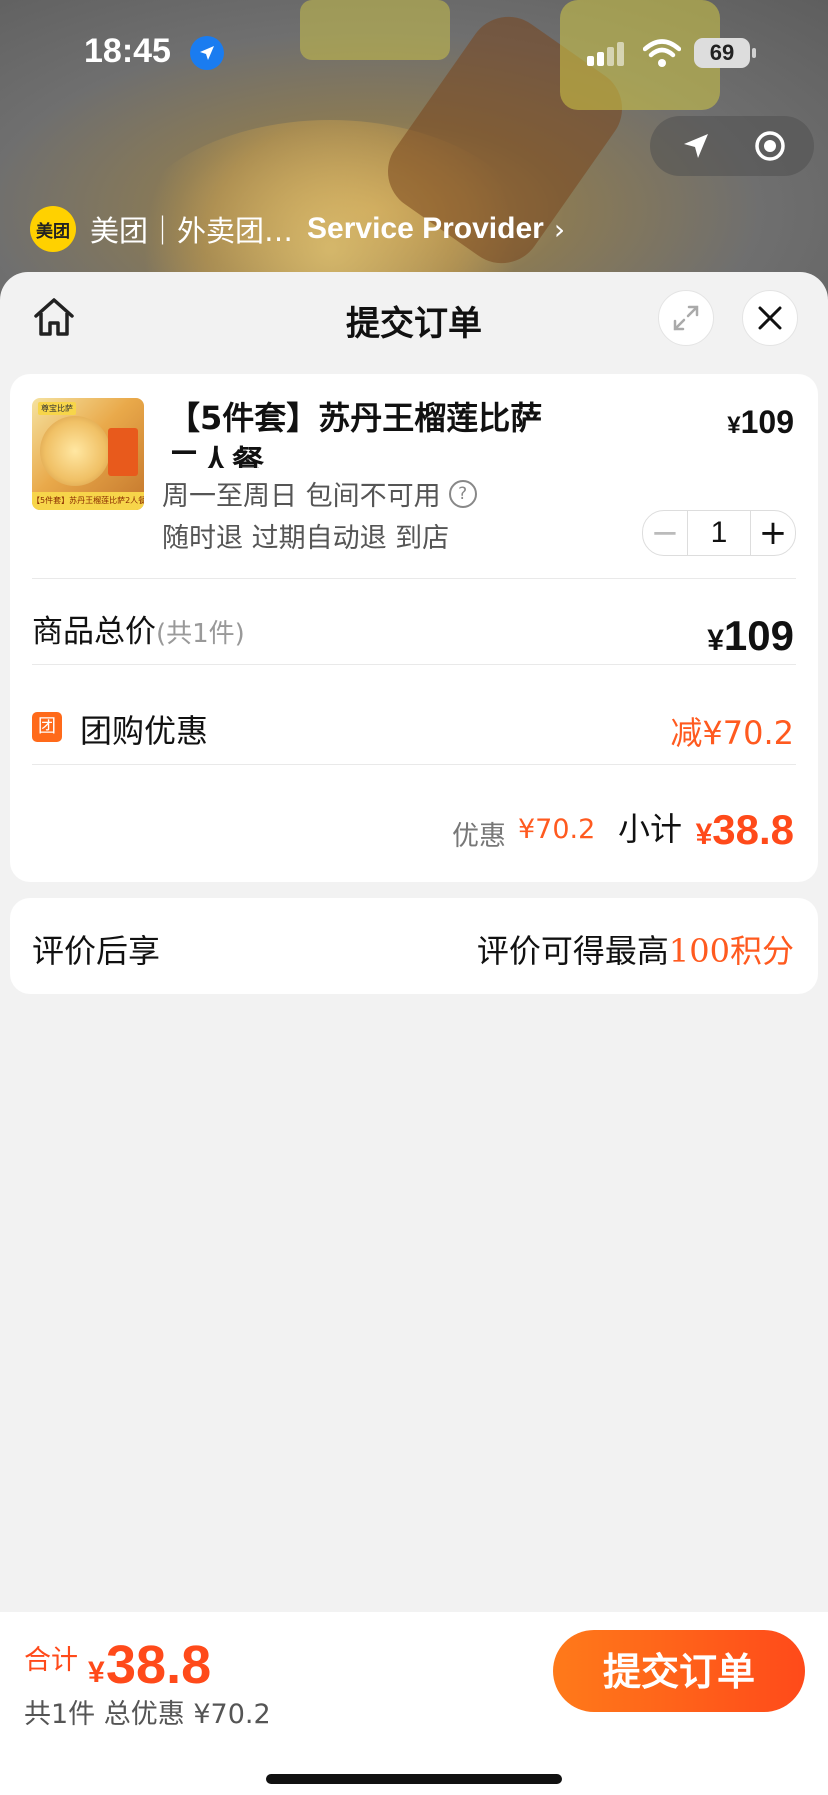 The image size is (828, 1795). What do you see at coordinates (414, 57) in the screenshot?
I see `status-bar: 18:45 69` at bounding box center [414, 57].